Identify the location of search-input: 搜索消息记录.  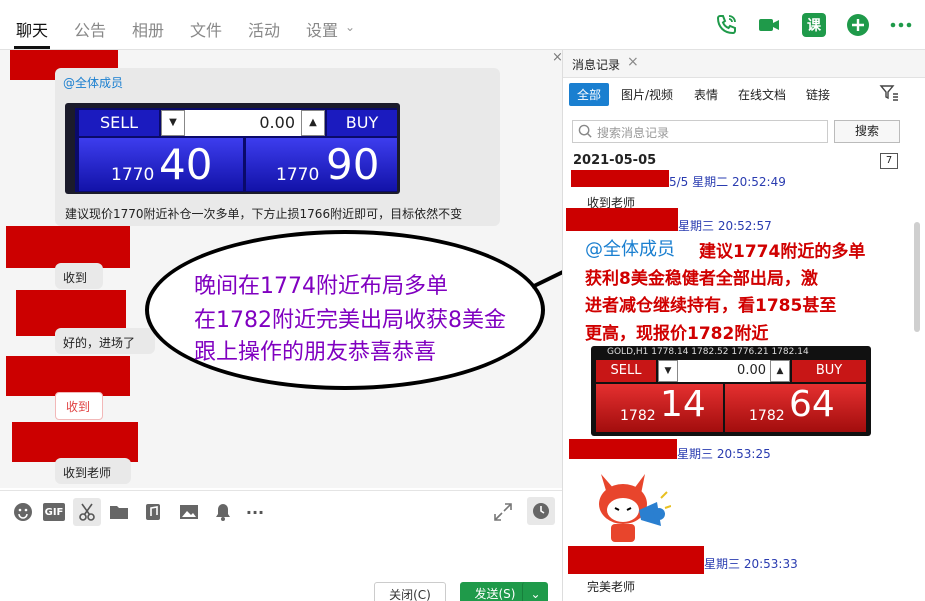
(700, 131).